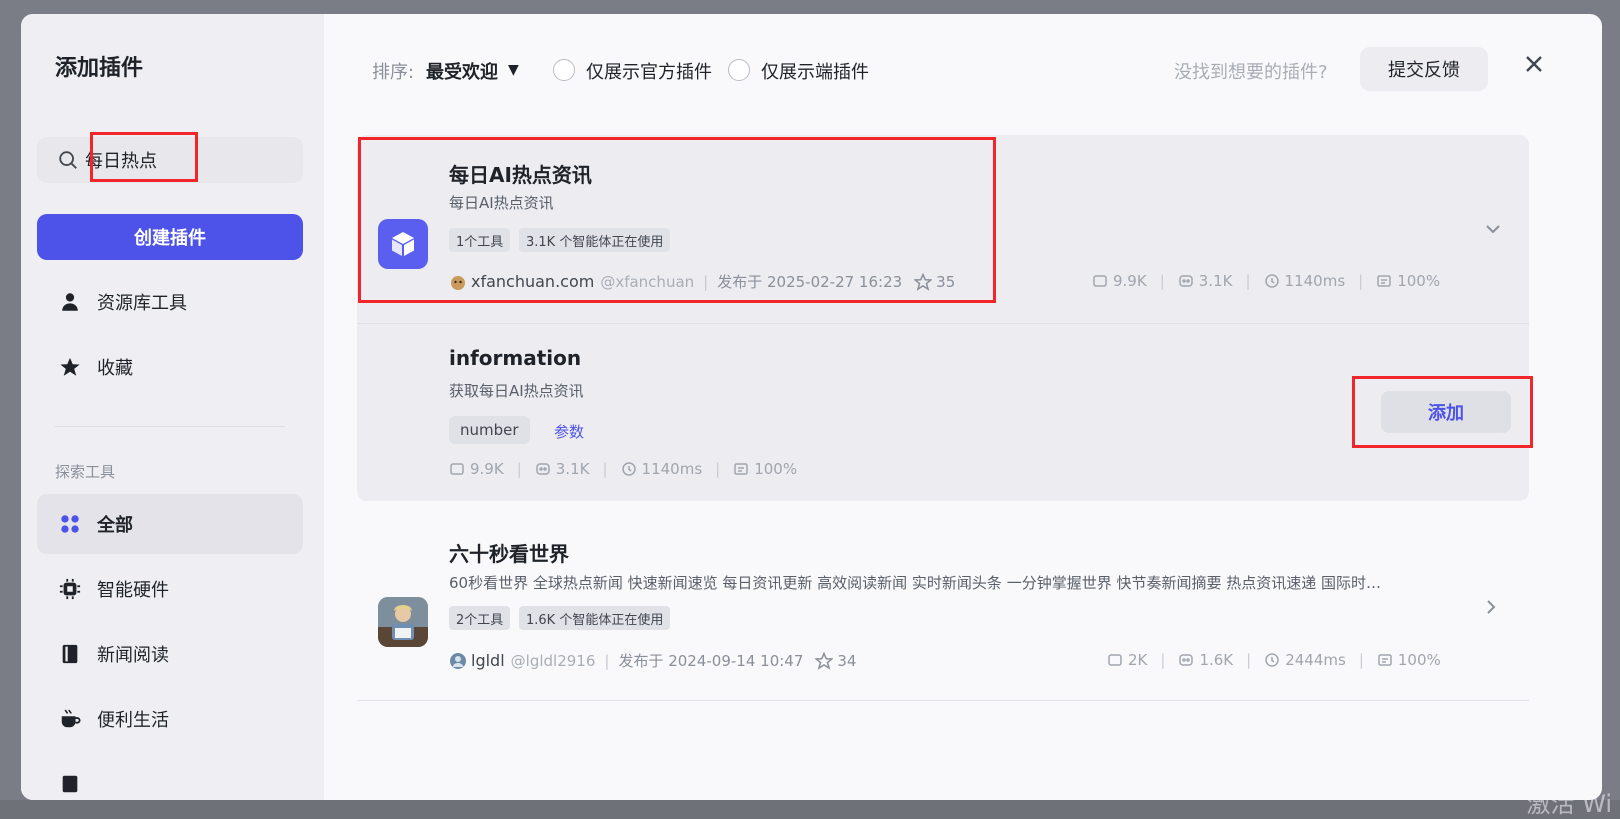 This screenshot has height=819, width=1620. I want to click on plugin-icon-cube, so click(403, 244).